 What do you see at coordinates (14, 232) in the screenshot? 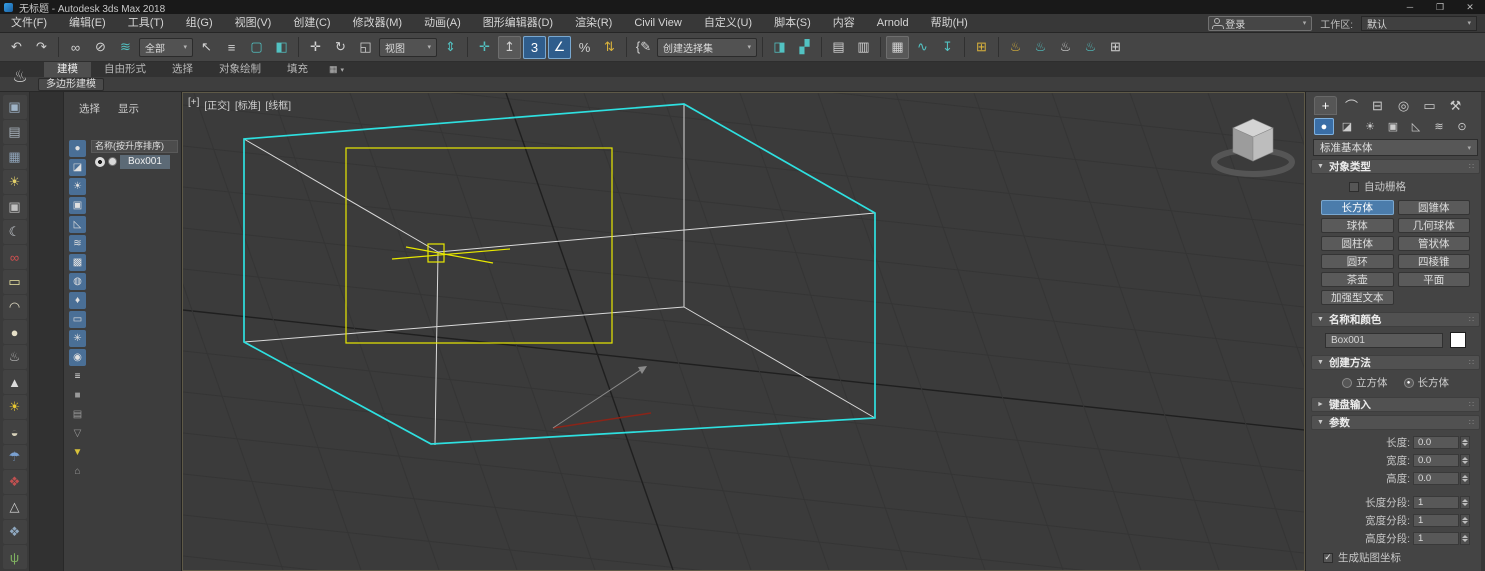
I see `moon-icon: ☾` at bounding box center [14, 232].